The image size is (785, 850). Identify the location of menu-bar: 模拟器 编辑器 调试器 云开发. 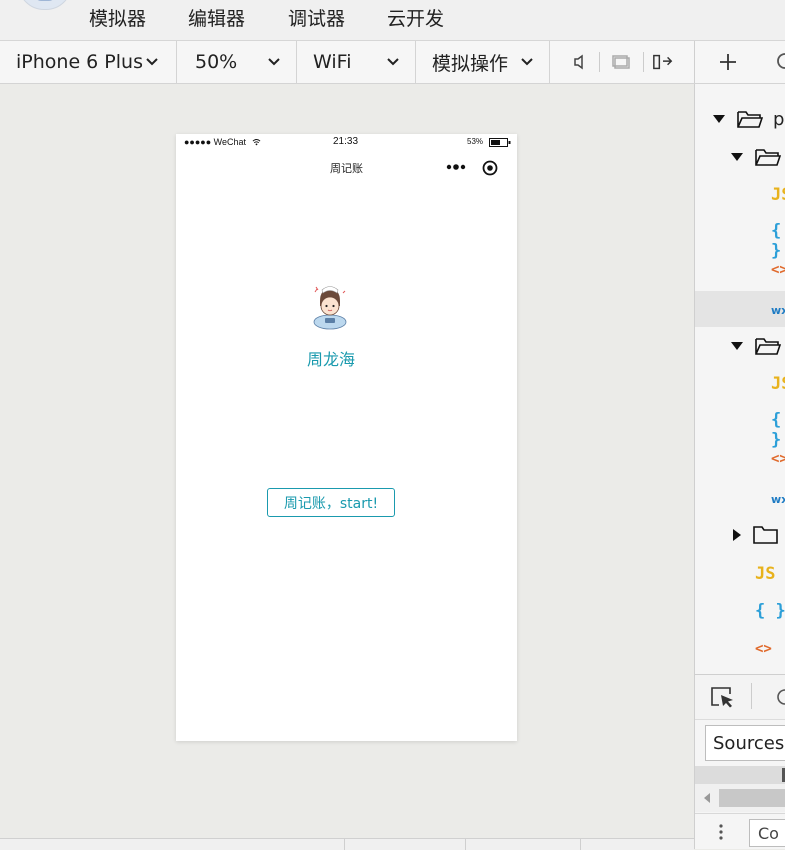
(392, 20).